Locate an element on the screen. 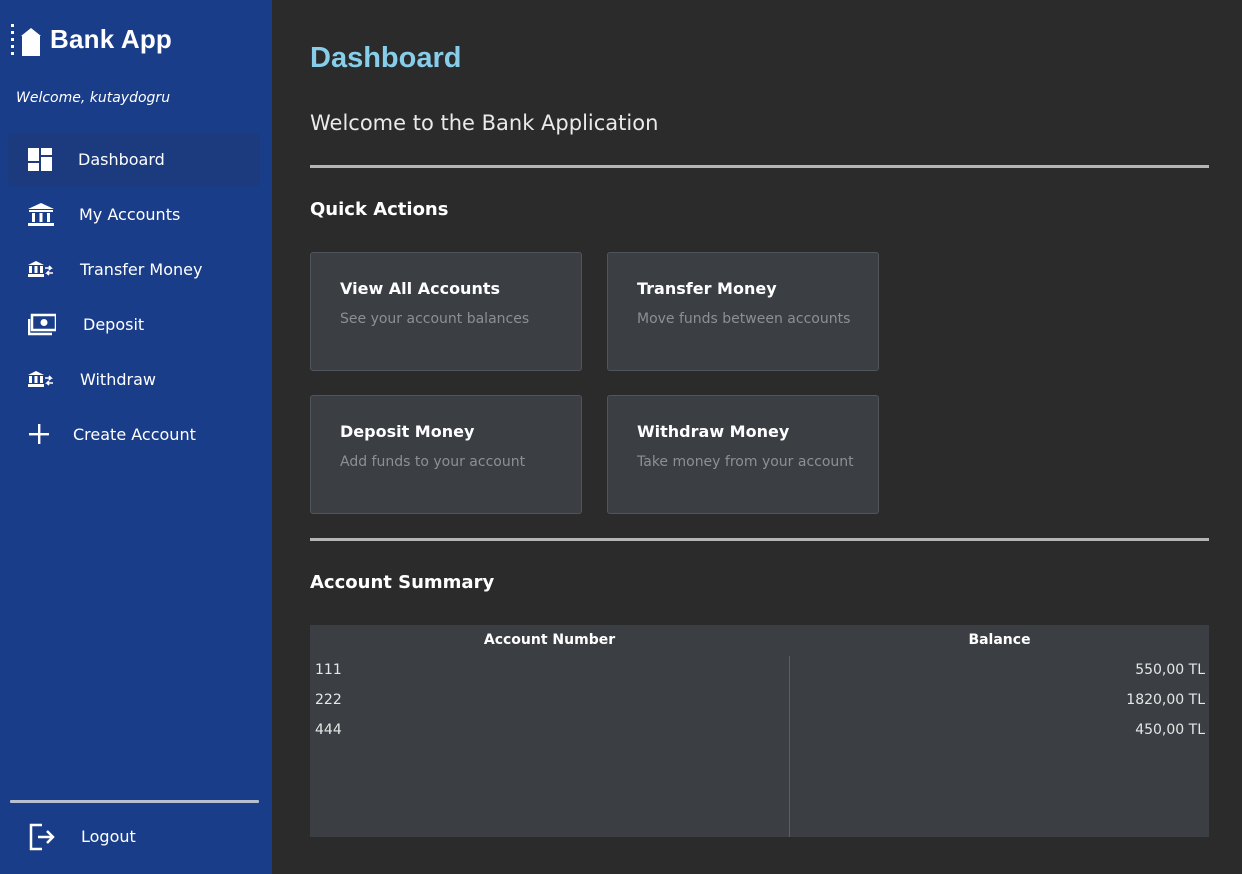 The width and height of the screenshot is (1242, 874). account-number-cell: 222 is located at coordinates (328, 700).